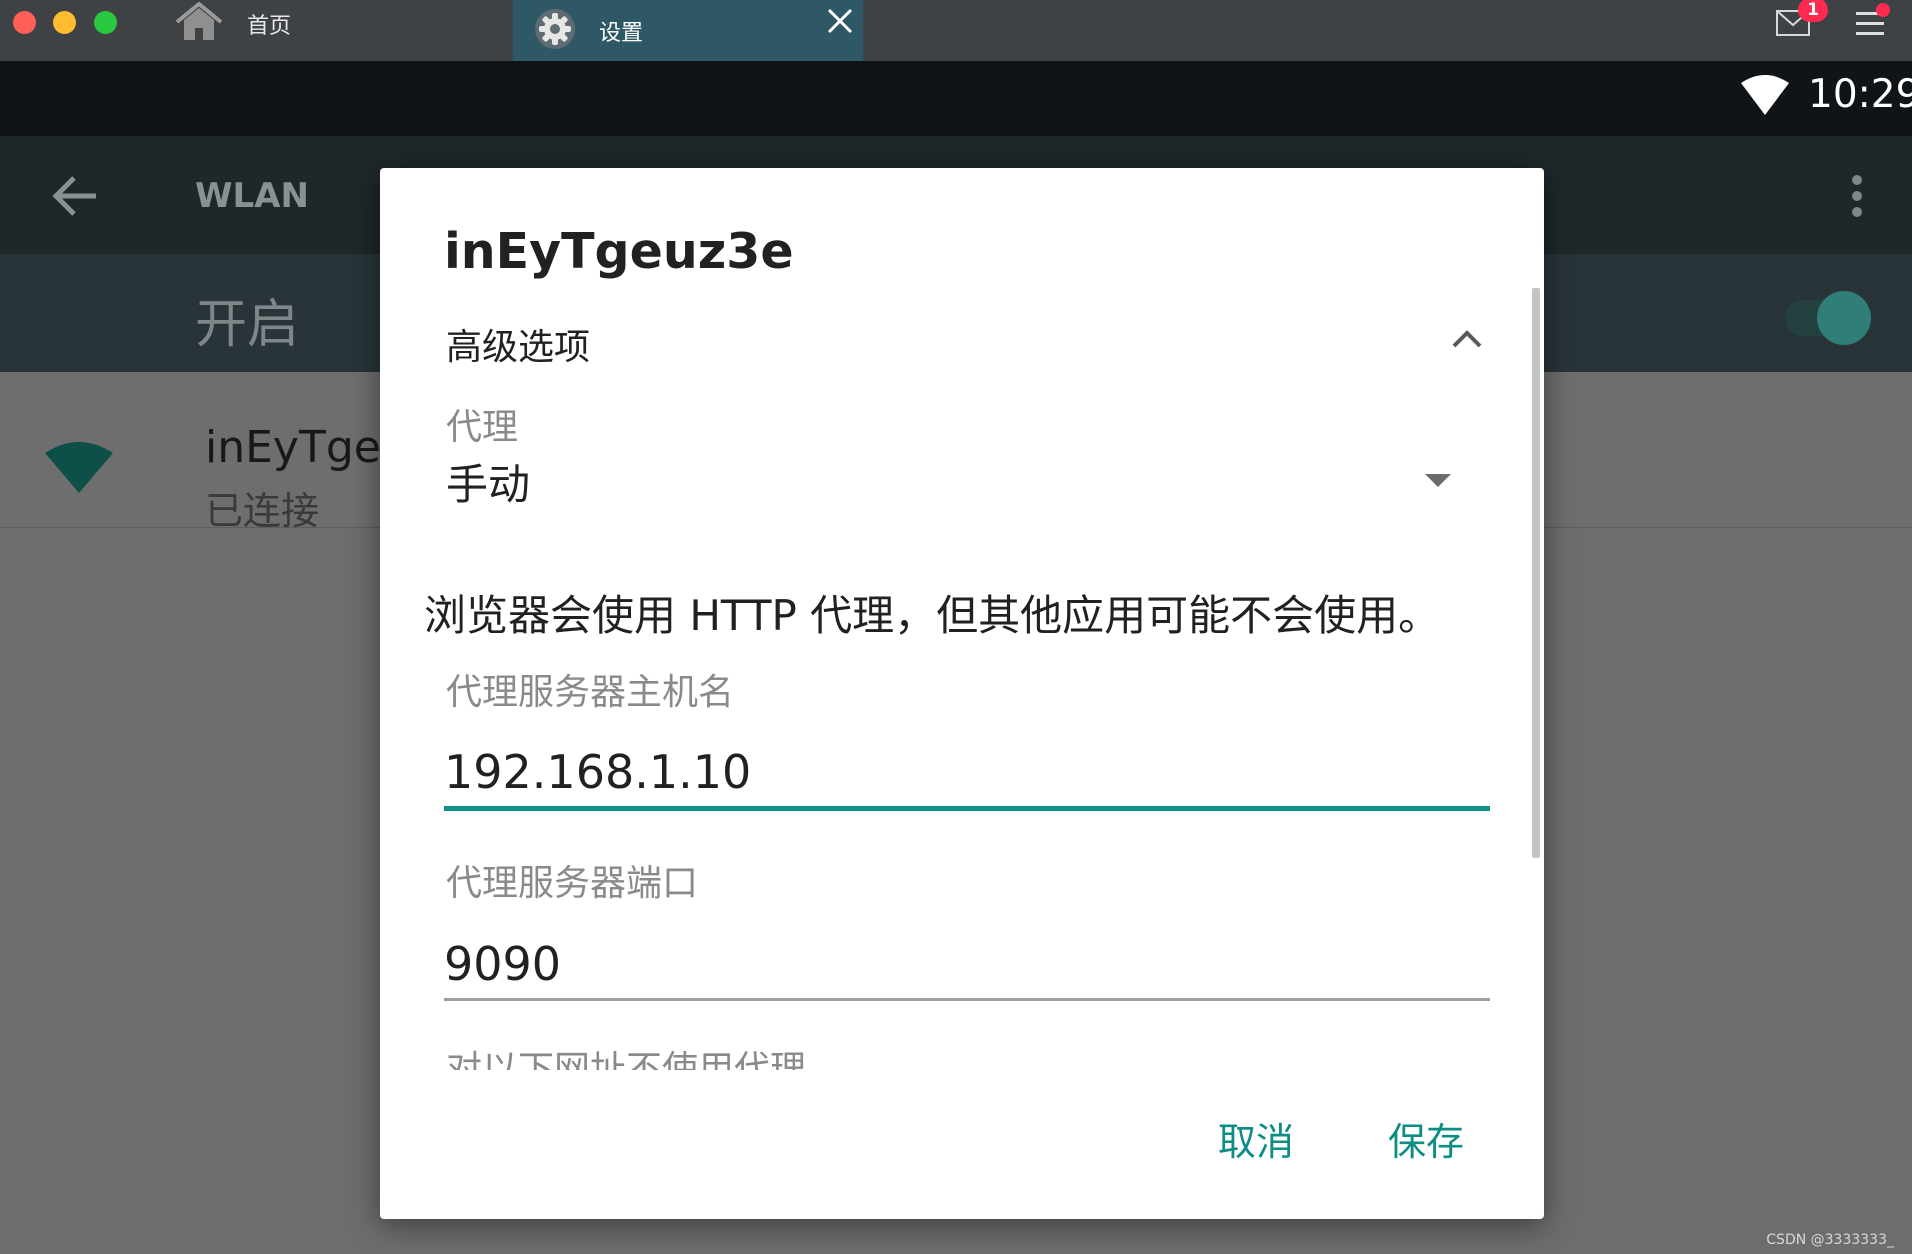  Describe the element at coordinates (1467, 341) in the screenshot. I see `chevron-up-icon` at that location.